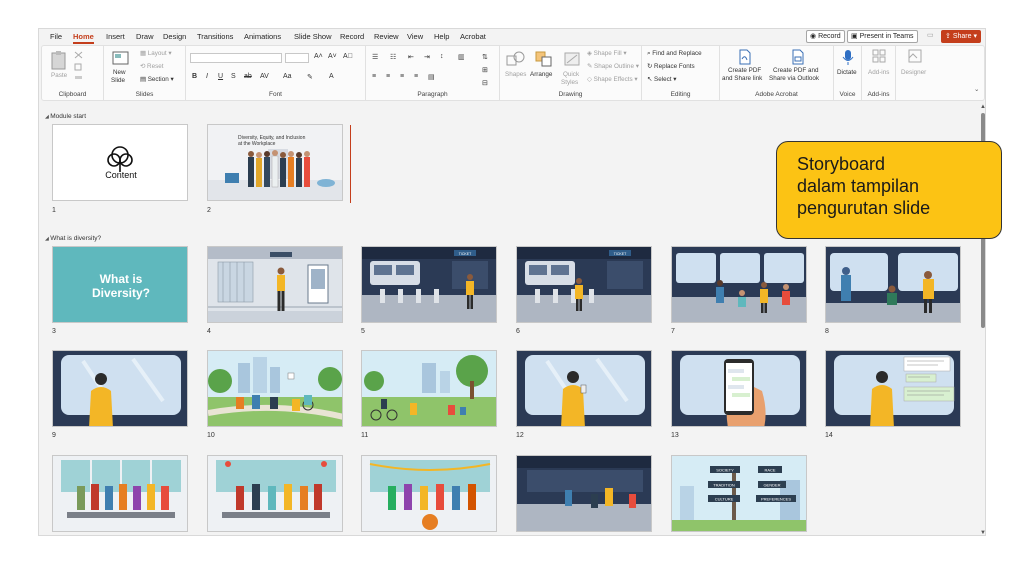 Image resolution: width=1024 pixels, height=563 pixels. I want to click on slide-thumbnail-5: TICKET, so click(429, 284).